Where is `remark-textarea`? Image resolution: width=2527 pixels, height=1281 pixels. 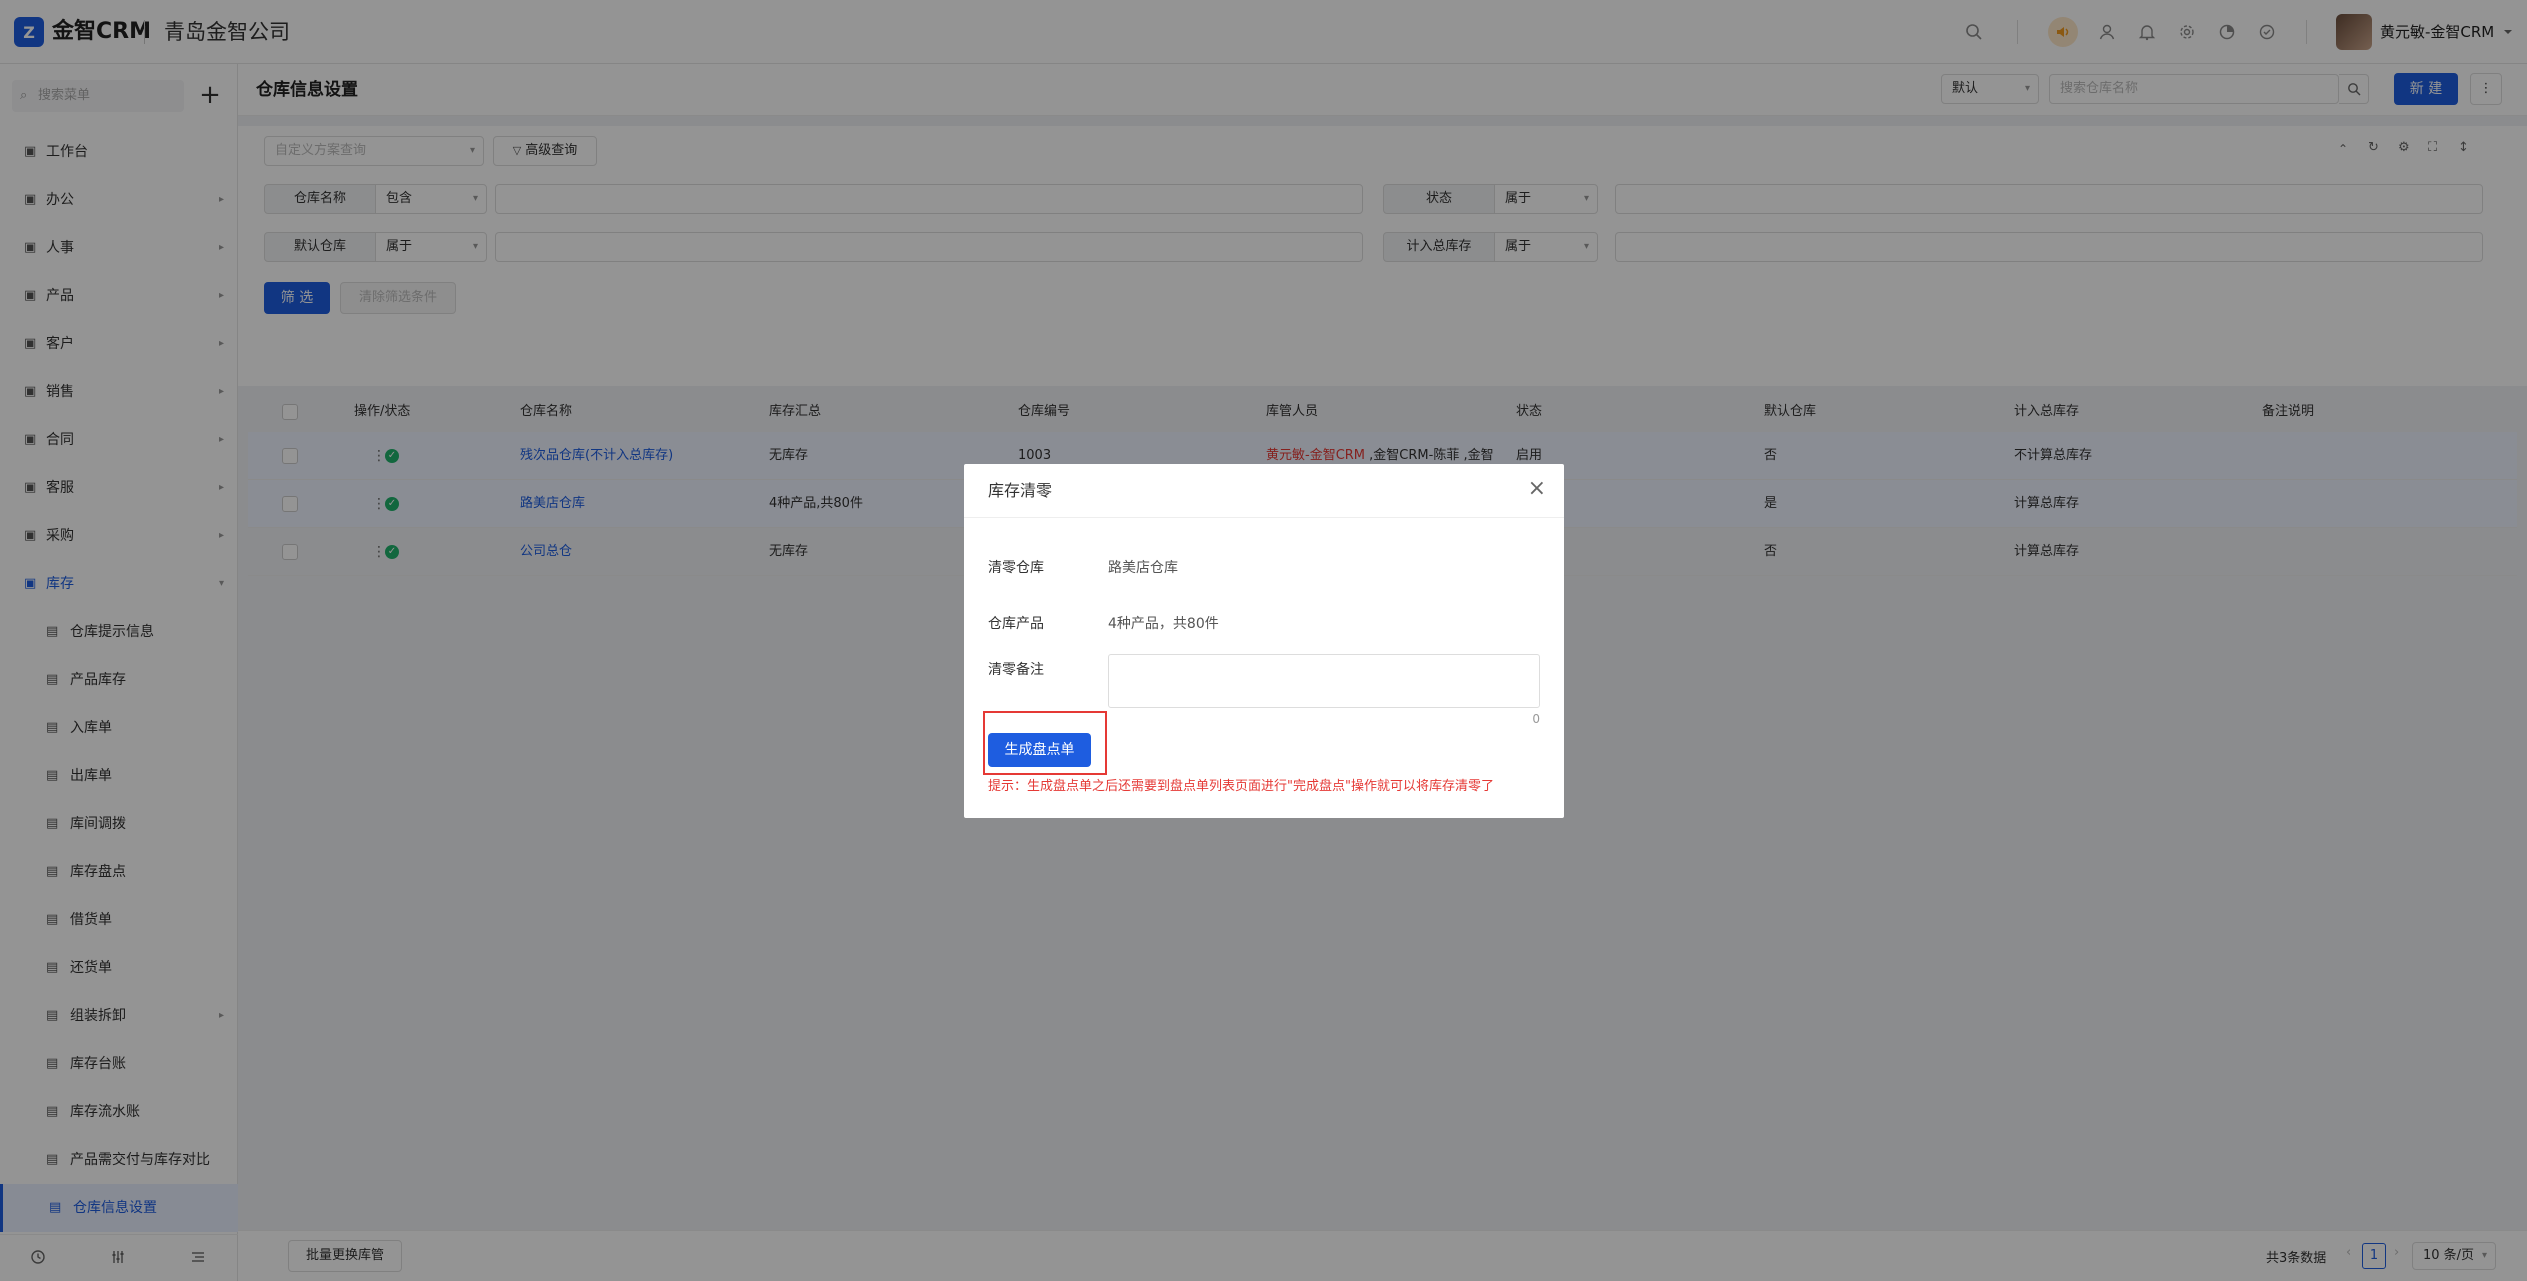
remark-textarea is located at coordinates (1324, 681).